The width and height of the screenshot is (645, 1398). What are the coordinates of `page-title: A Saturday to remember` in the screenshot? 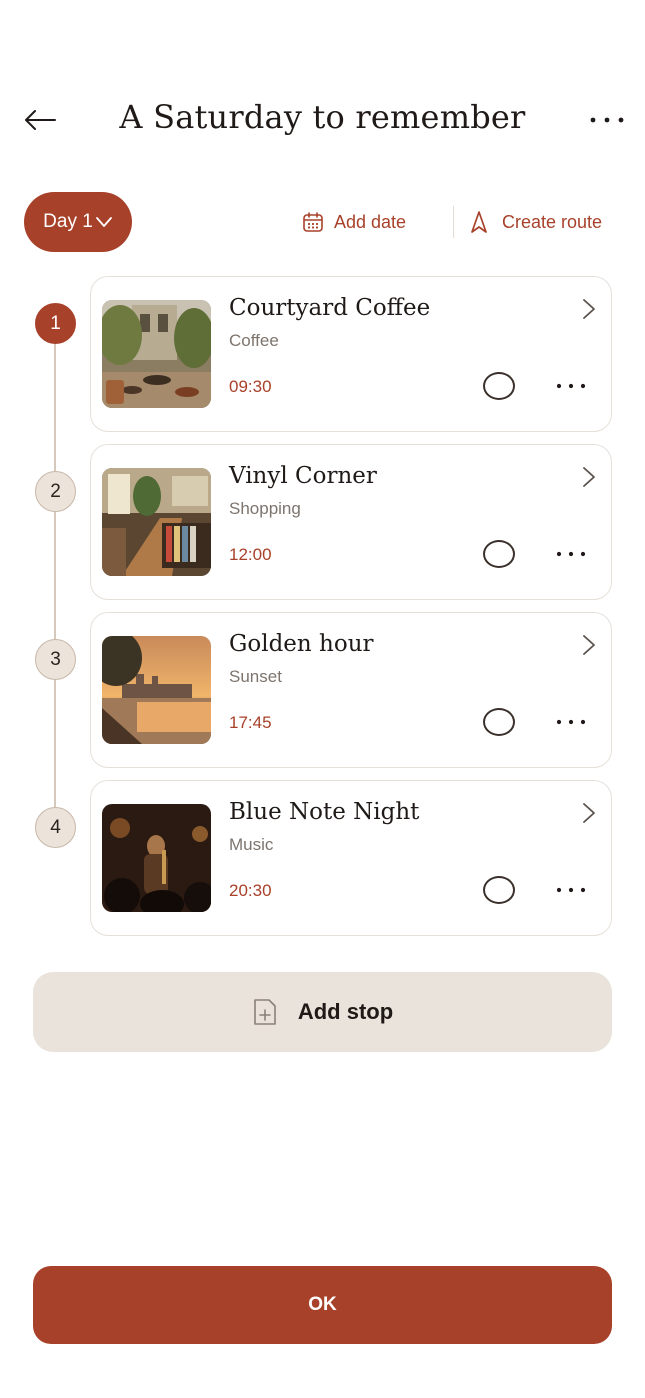 It's located at (322, 117).